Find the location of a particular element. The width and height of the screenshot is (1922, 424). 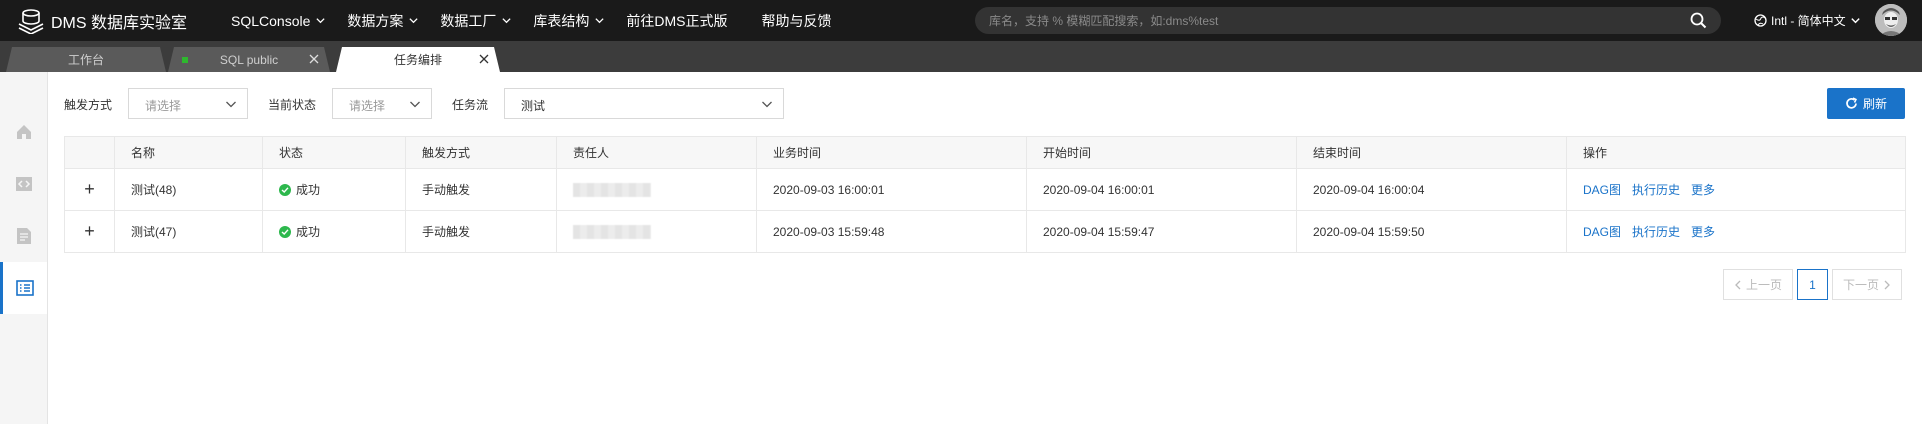

sidebar-item-task-list is located at coordinates (23, 288).